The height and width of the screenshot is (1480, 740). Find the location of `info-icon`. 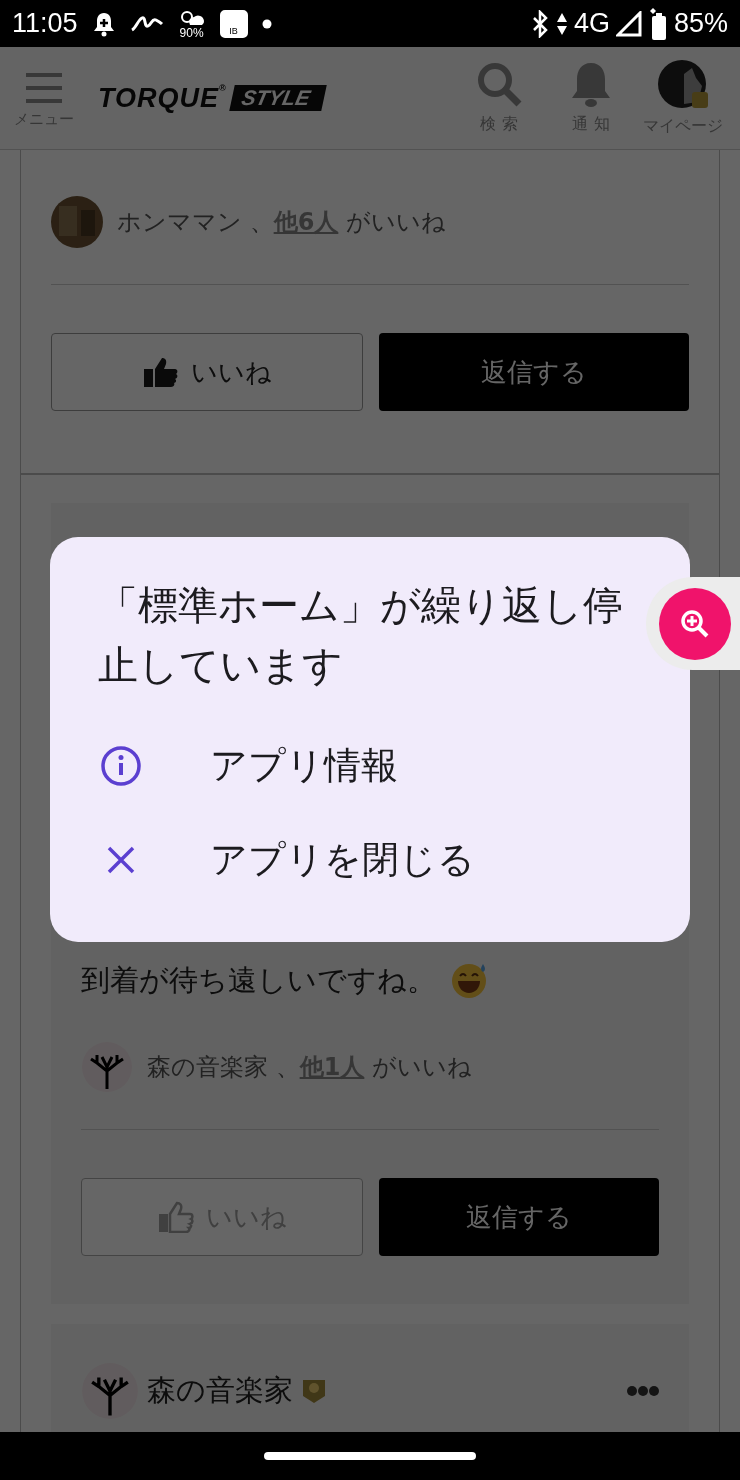

info-icon is located at coordinates (121, 766).